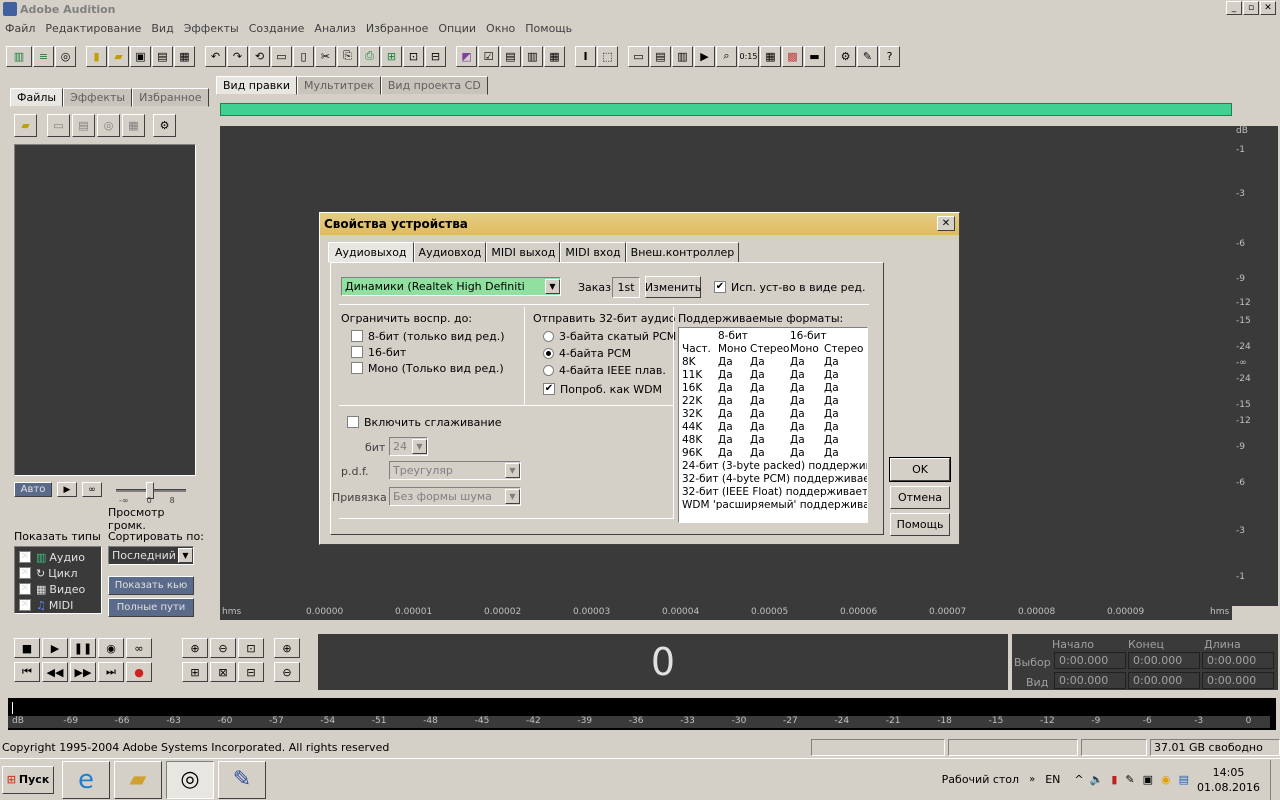 The width and height of the screenshot is (1280, 800). I want to click on tab-audio-out: Аудиовыход, so click(371, 252).